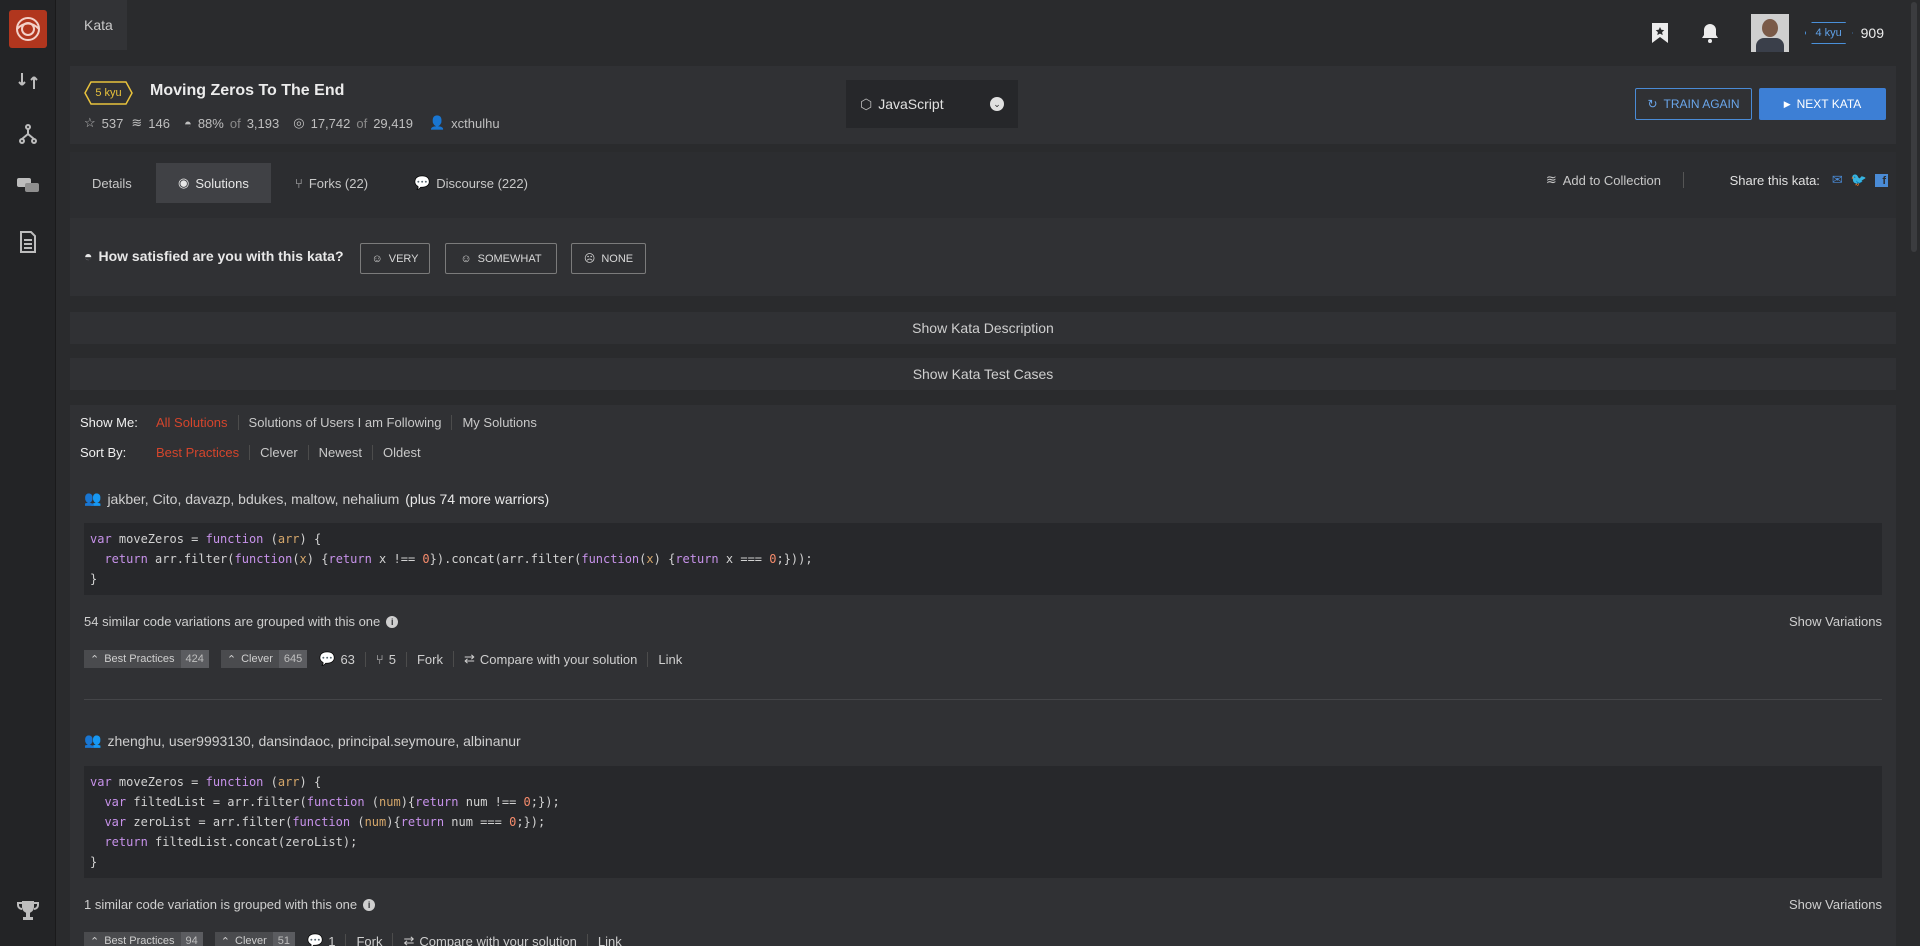 This screenshot has height=946, width=1920. What do you see at coordinates (284, 939) in the screenshot?
I see `vote-count: 51` at bounding box center [284, 939].